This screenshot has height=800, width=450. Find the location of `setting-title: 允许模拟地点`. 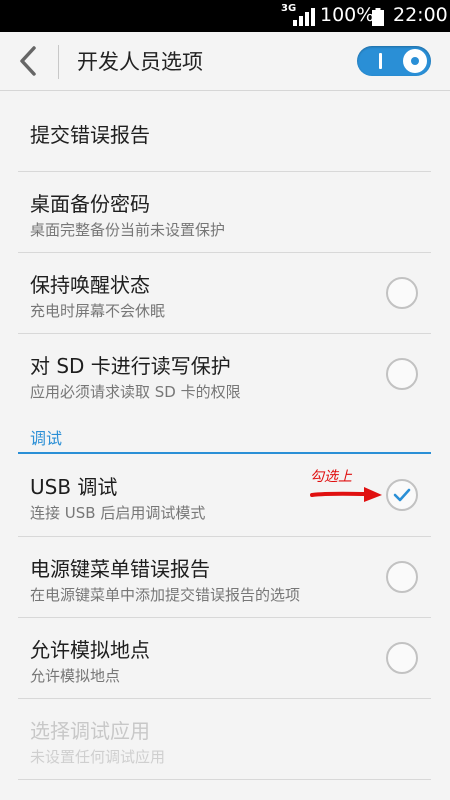

setting-title: 允许模拟地点 is located at coordinates (90, 650).